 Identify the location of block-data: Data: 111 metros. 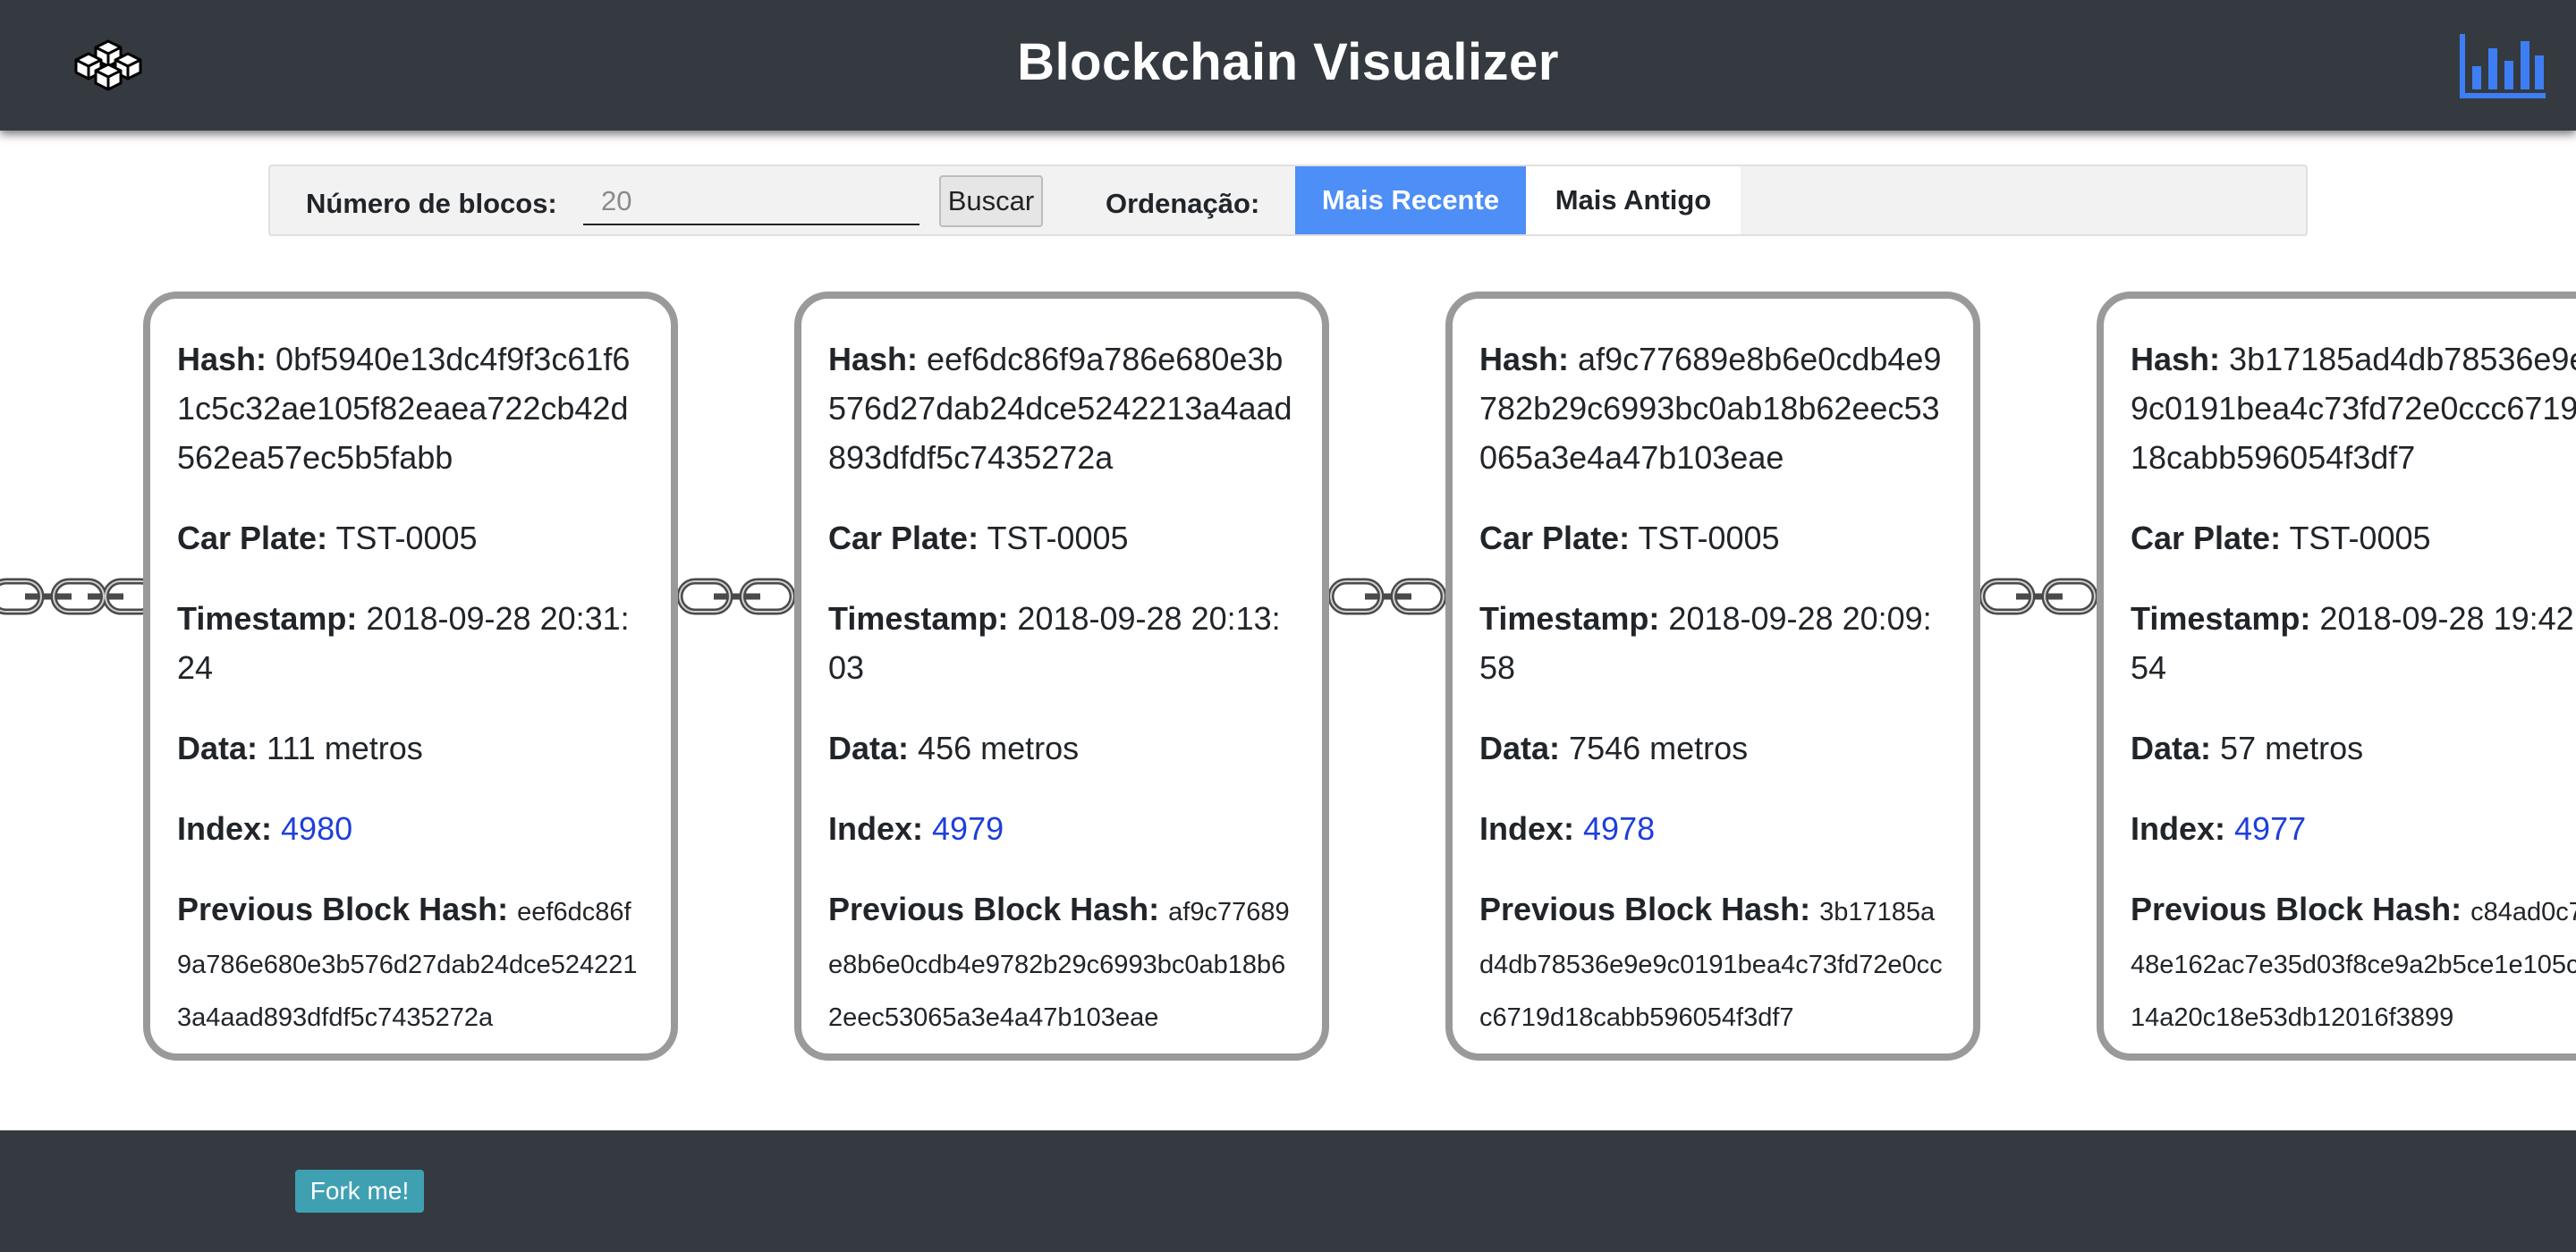
(410, 748).